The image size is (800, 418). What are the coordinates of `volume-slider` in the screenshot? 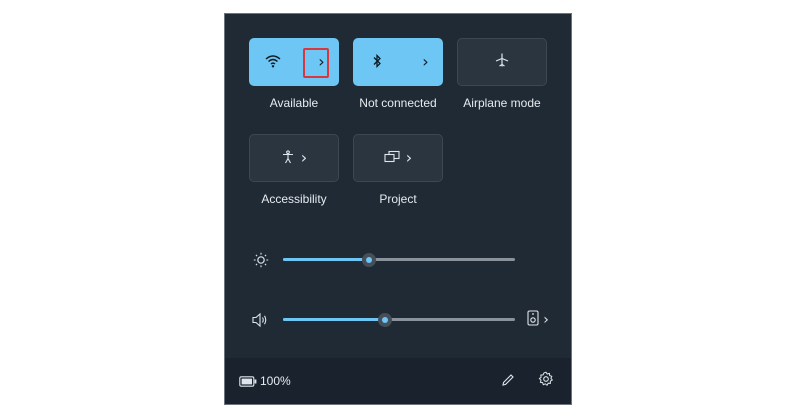 It's located at (399, 320).